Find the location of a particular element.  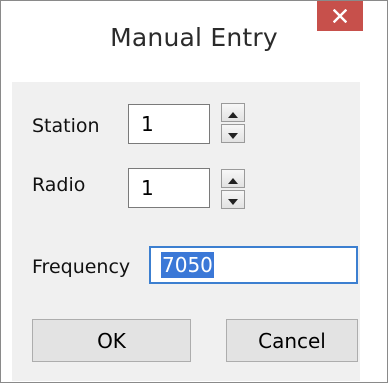

radio-spinner is located at coordinates (233, 189).